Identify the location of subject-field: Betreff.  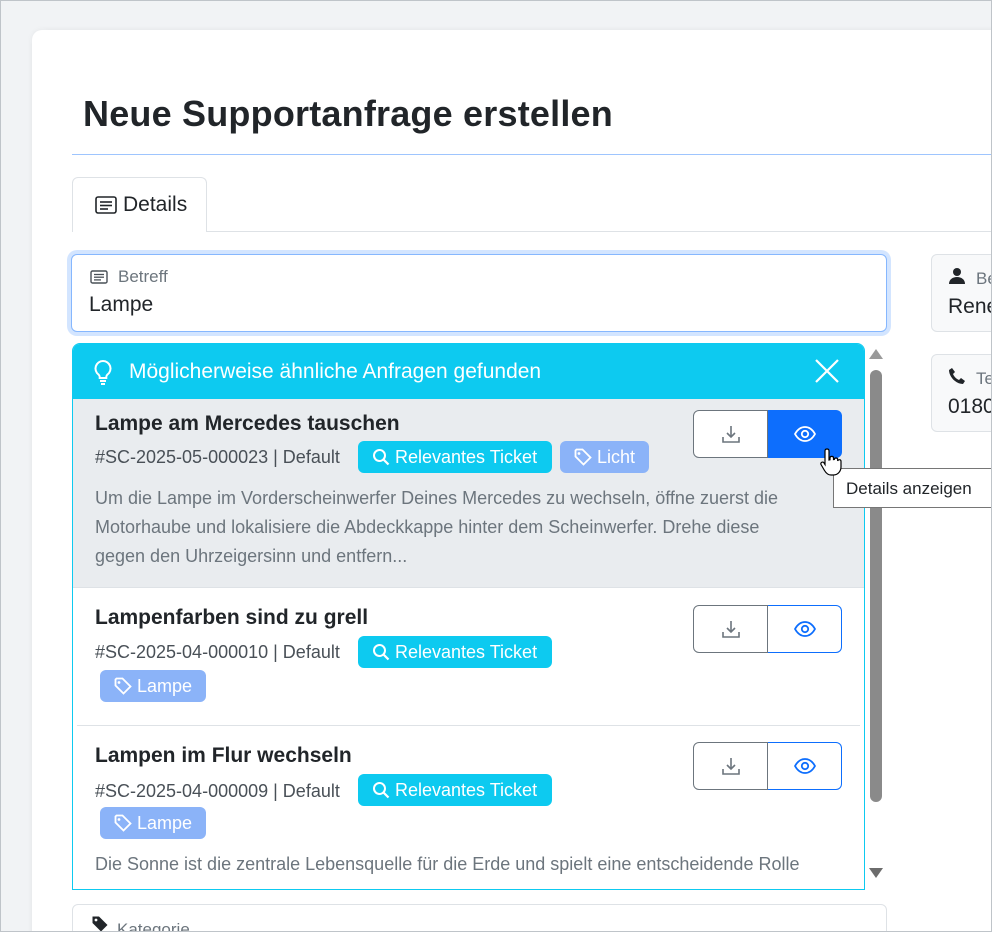
(479, 293).